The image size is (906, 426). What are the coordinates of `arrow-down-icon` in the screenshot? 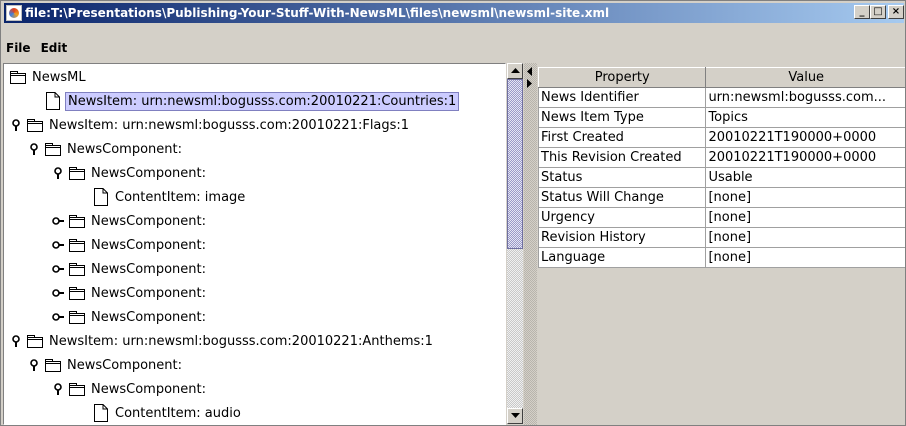 It's located at (515, 415).